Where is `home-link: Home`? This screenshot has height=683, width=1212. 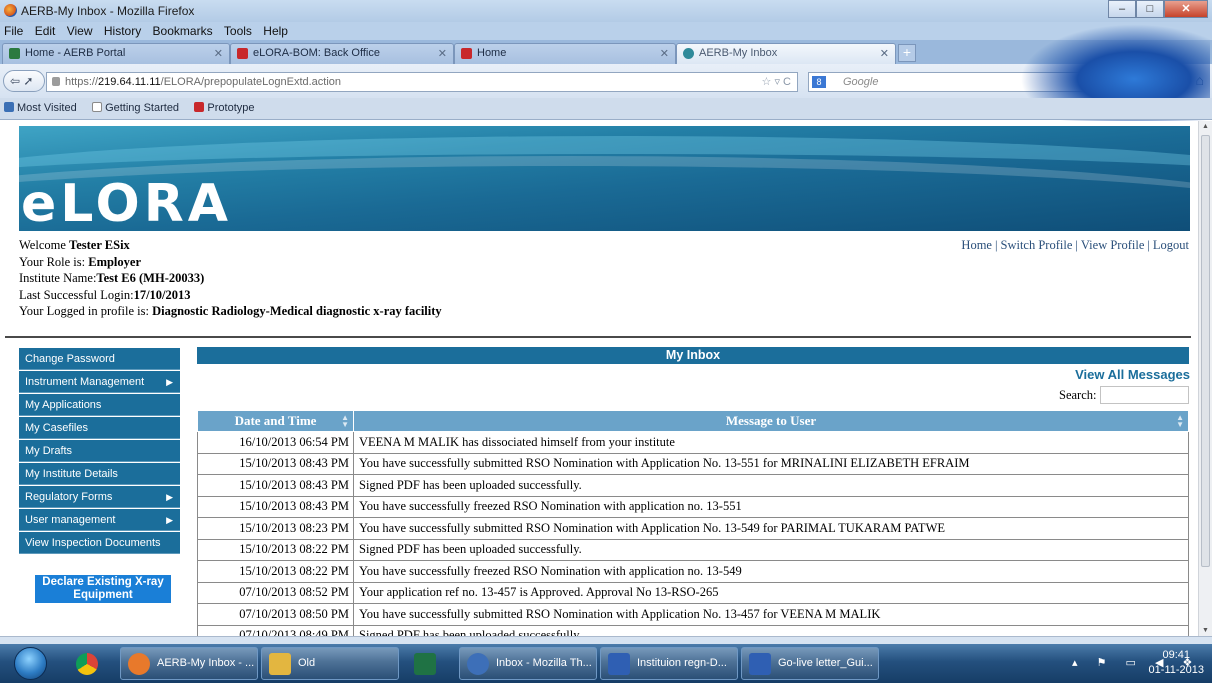
home-link: Home is located at coordinates (976, 245).